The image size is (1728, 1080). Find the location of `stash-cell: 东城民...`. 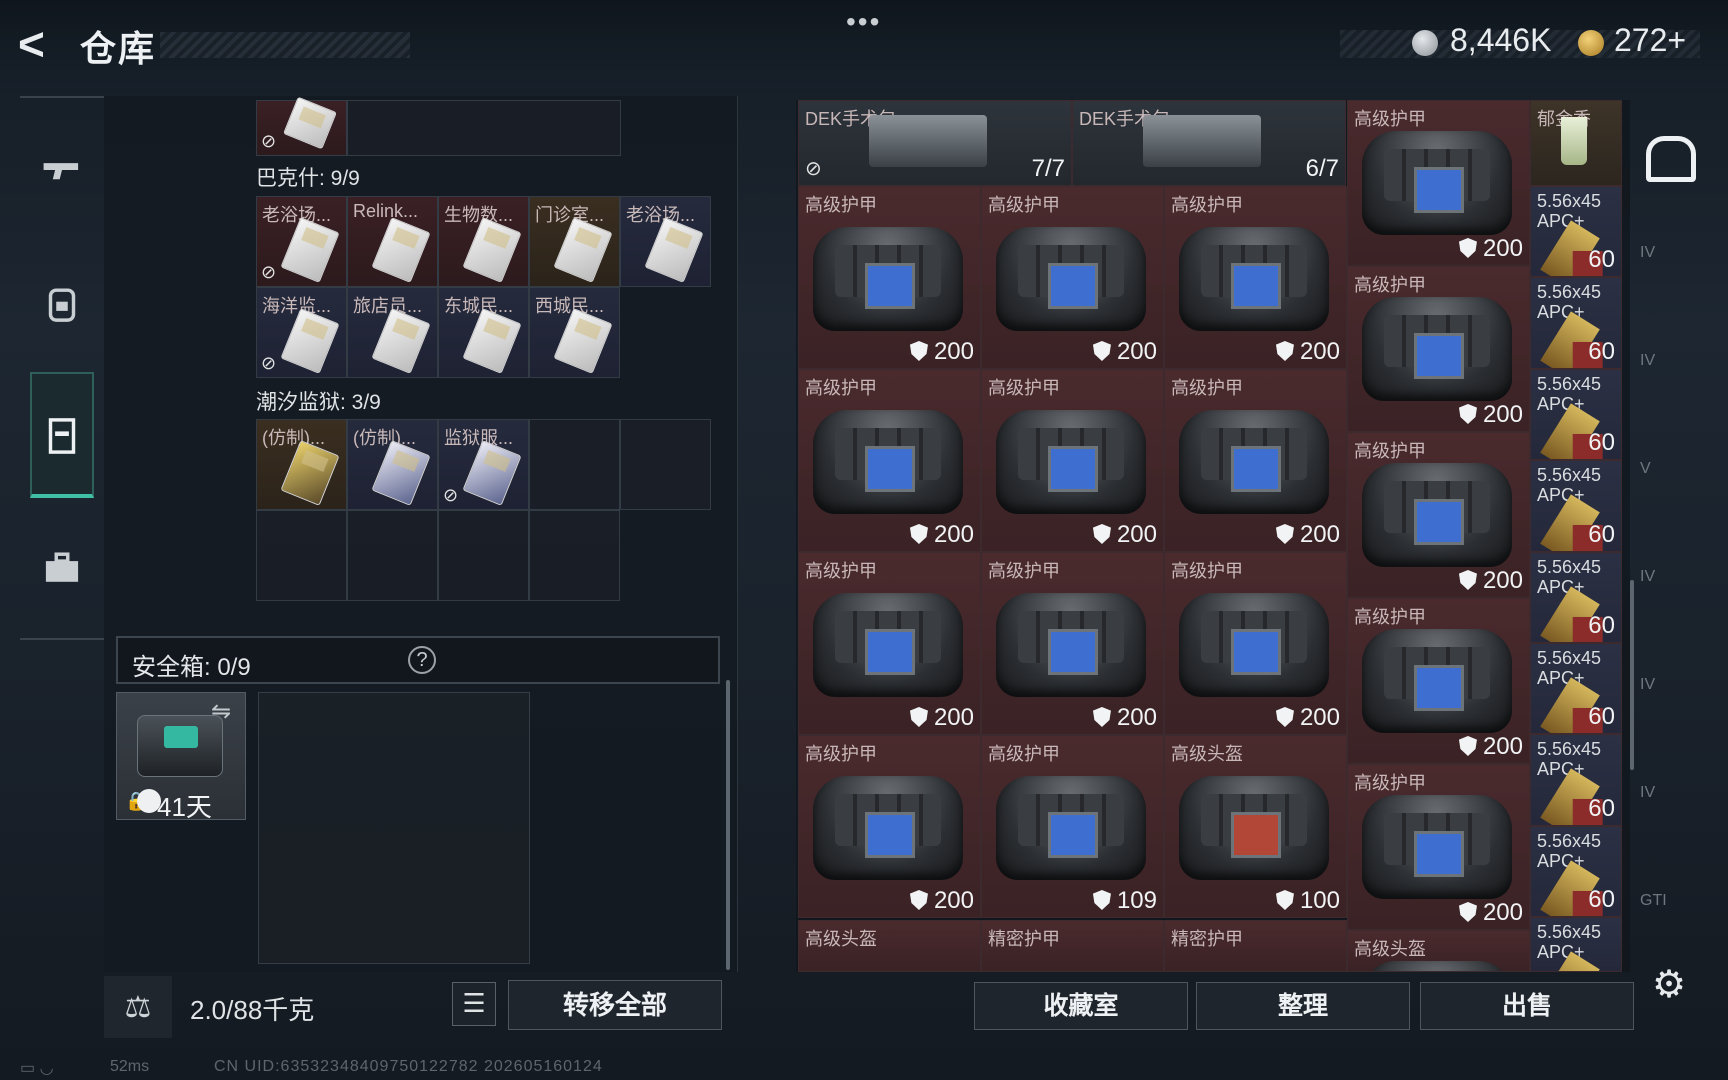

stash-cell: 东城民... is located at coordinates (483, 332).